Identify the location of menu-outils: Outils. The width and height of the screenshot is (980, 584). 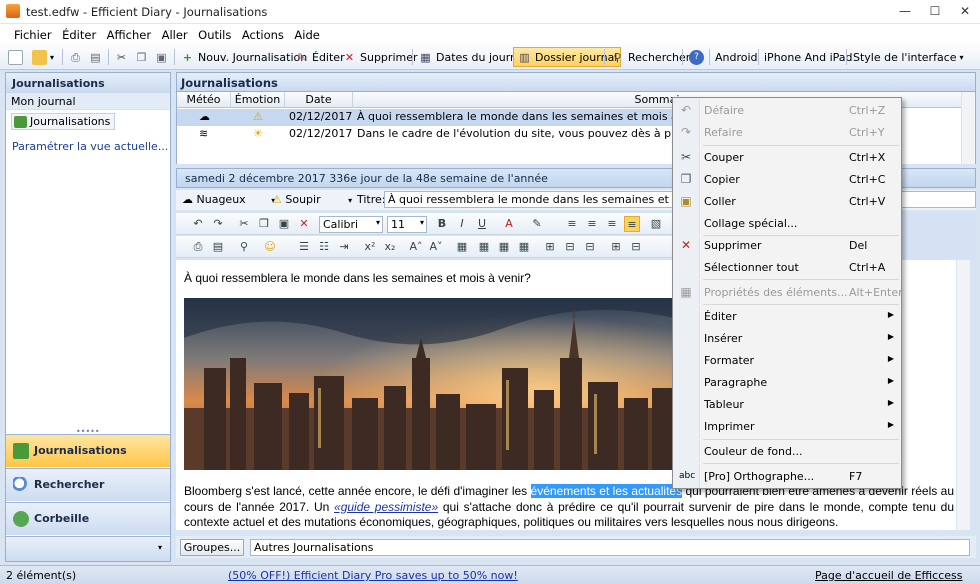
(214, 33).